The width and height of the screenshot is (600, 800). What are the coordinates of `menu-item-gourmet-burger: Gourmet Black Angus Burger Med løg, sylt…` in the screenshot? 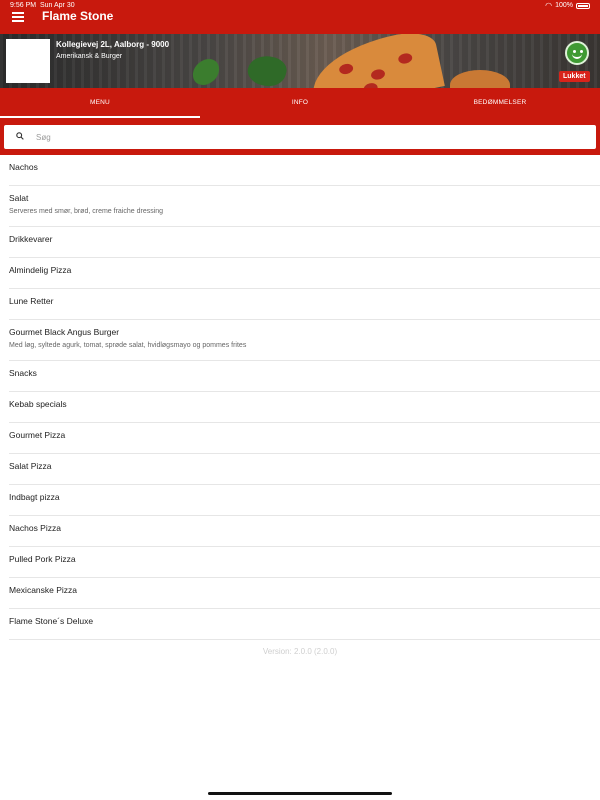 It's located at (304, 340).